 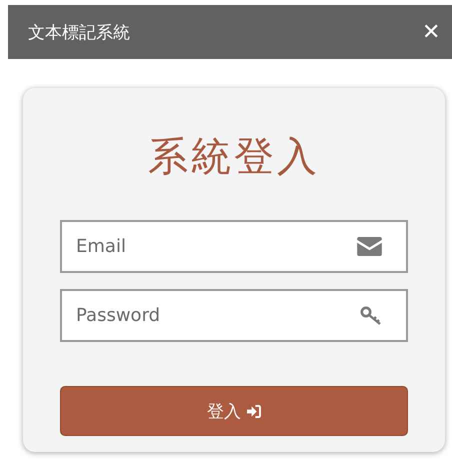 What do you see at coordinates (79, 33) in the screenshot?
I see `window-title: 文本標記系統` at bounding box center [79, 33].